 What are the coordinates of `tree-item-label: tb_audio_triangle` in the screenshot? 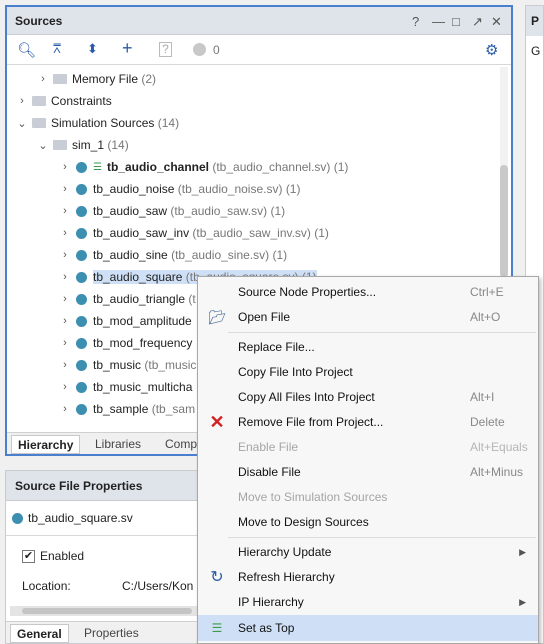 It's located at (139, 299).